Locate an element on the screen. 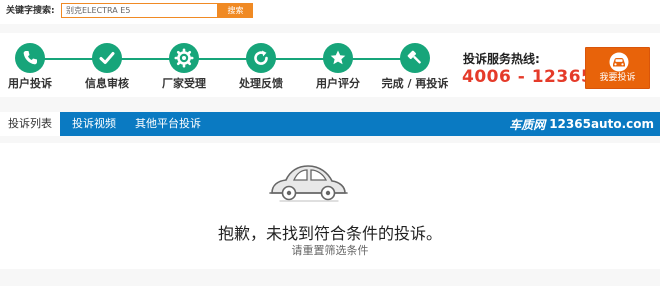  complain-button-label: 我要投诉 is located at coordinates (617, 78).